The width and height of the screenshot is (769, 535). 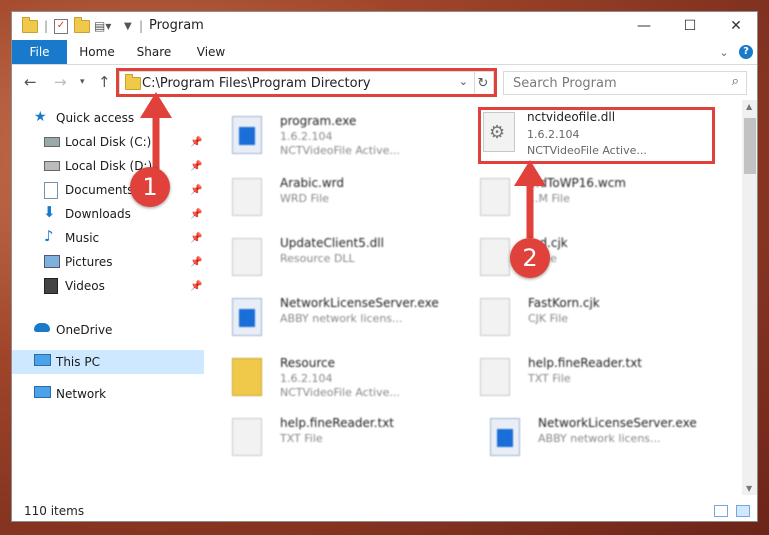 What do you see at coordinates (343, 165) in the screenshot?
I see `annotation-arrows` at bounding box center [343, 165].